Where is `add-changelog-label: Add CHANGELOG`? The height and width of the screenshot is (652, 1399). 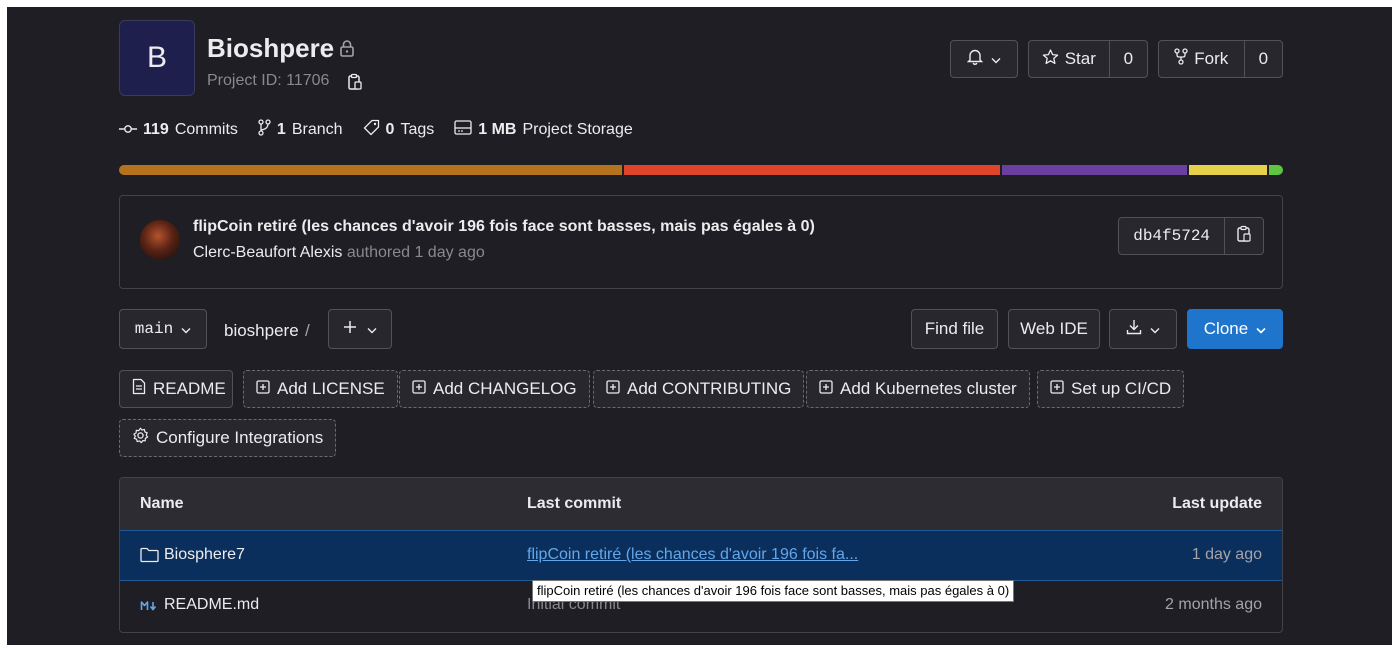 add-changelog-label: Add CHANGELOG is located at coordinates (505, 388).